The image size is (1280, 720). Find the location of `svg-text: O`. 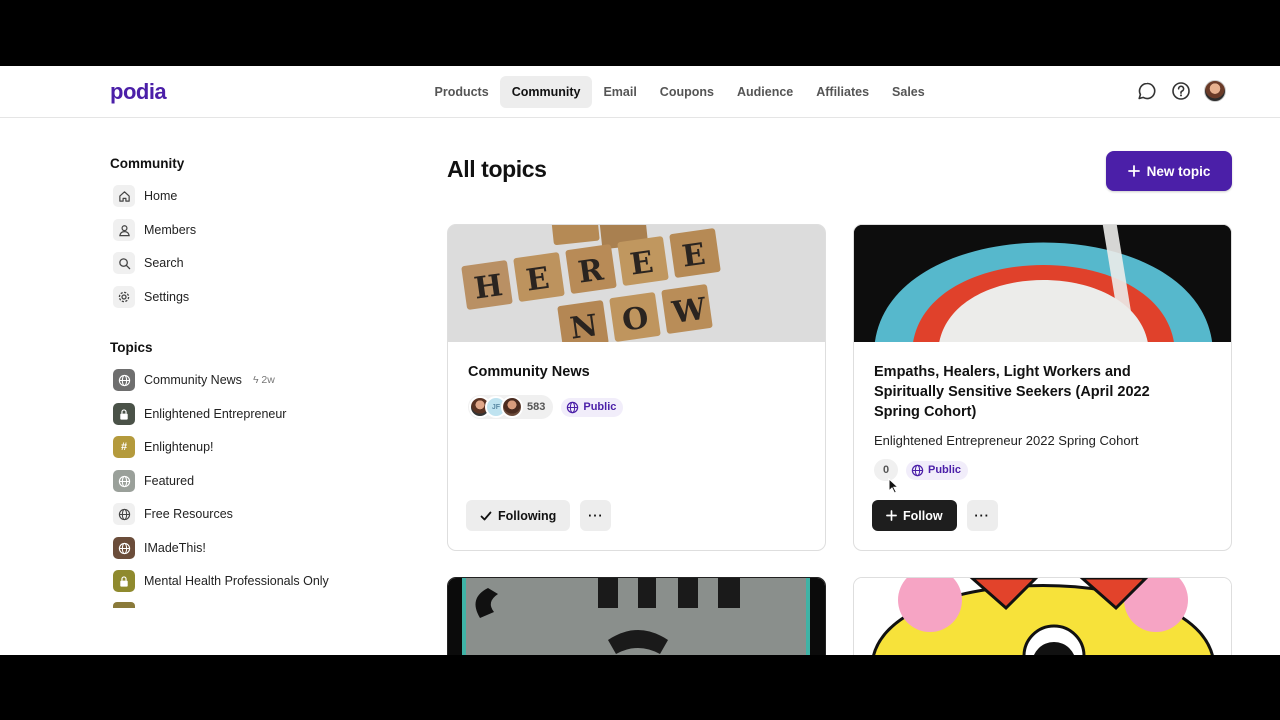

svg-text: O is located at coordinates (635, 319).